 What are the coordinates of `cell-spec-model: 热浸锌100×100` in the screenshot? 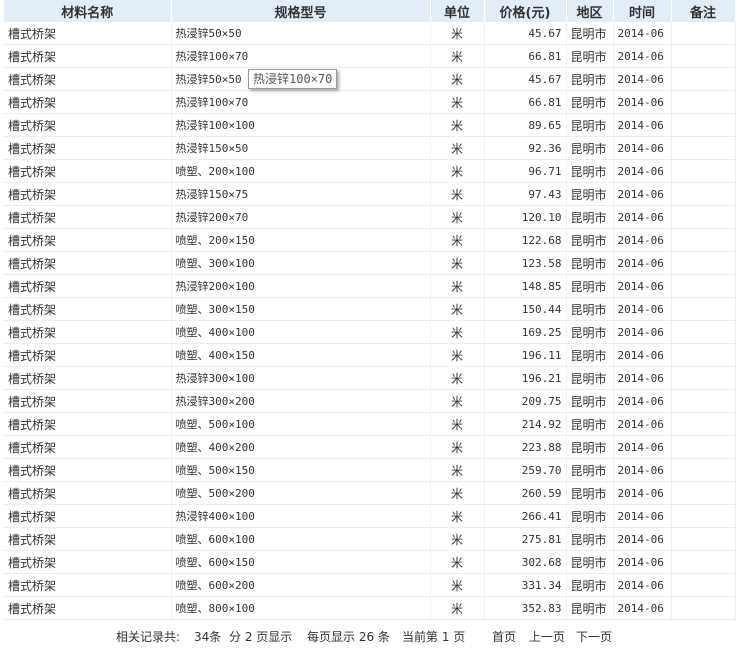 It's located at (301, 125).